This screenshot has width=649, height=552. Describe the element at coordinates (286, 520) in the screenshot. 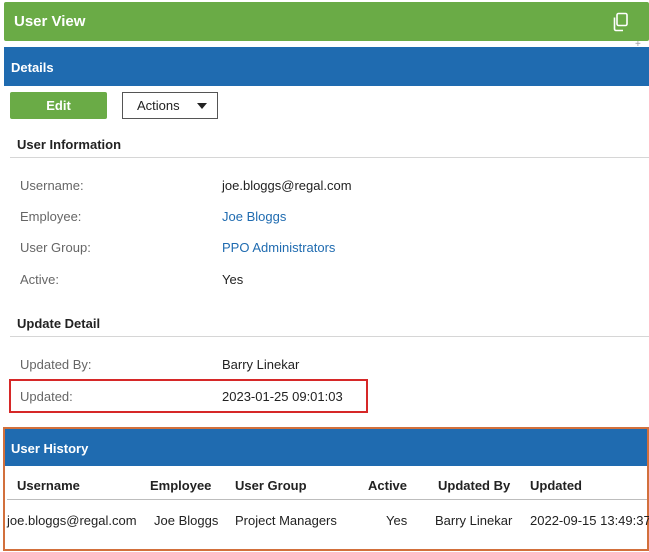

I see `cell-user-group: Project Managers` at that location.